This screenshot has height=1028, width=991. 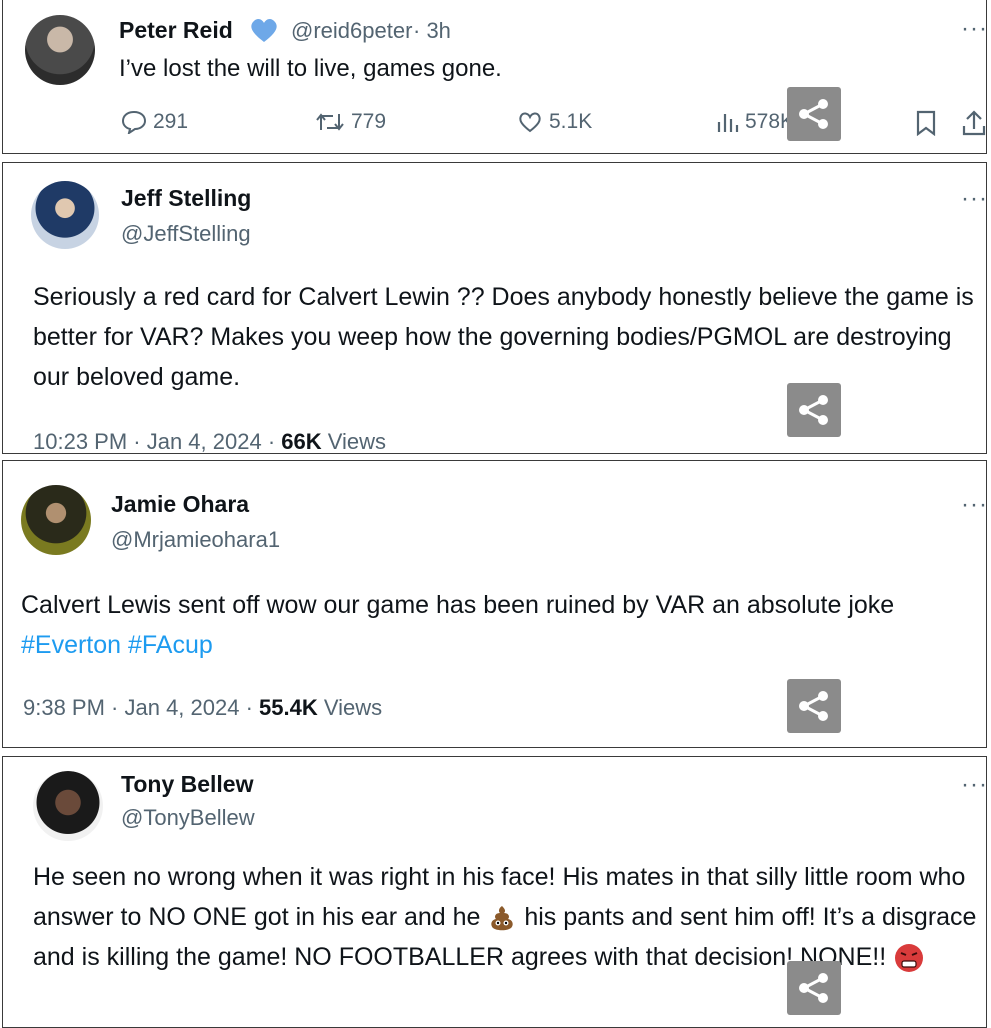 What do you see at coordinates (974, 123) in the screenshot?
I see `upload-share-icon` at bounding box center [974, 123].